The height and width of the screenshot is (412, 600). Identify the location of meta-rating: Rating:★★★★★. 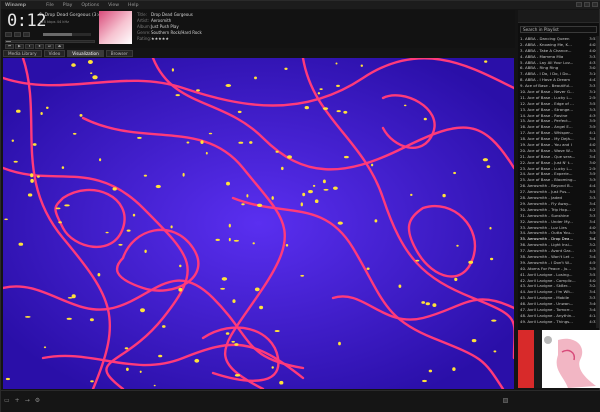
(169, 39).